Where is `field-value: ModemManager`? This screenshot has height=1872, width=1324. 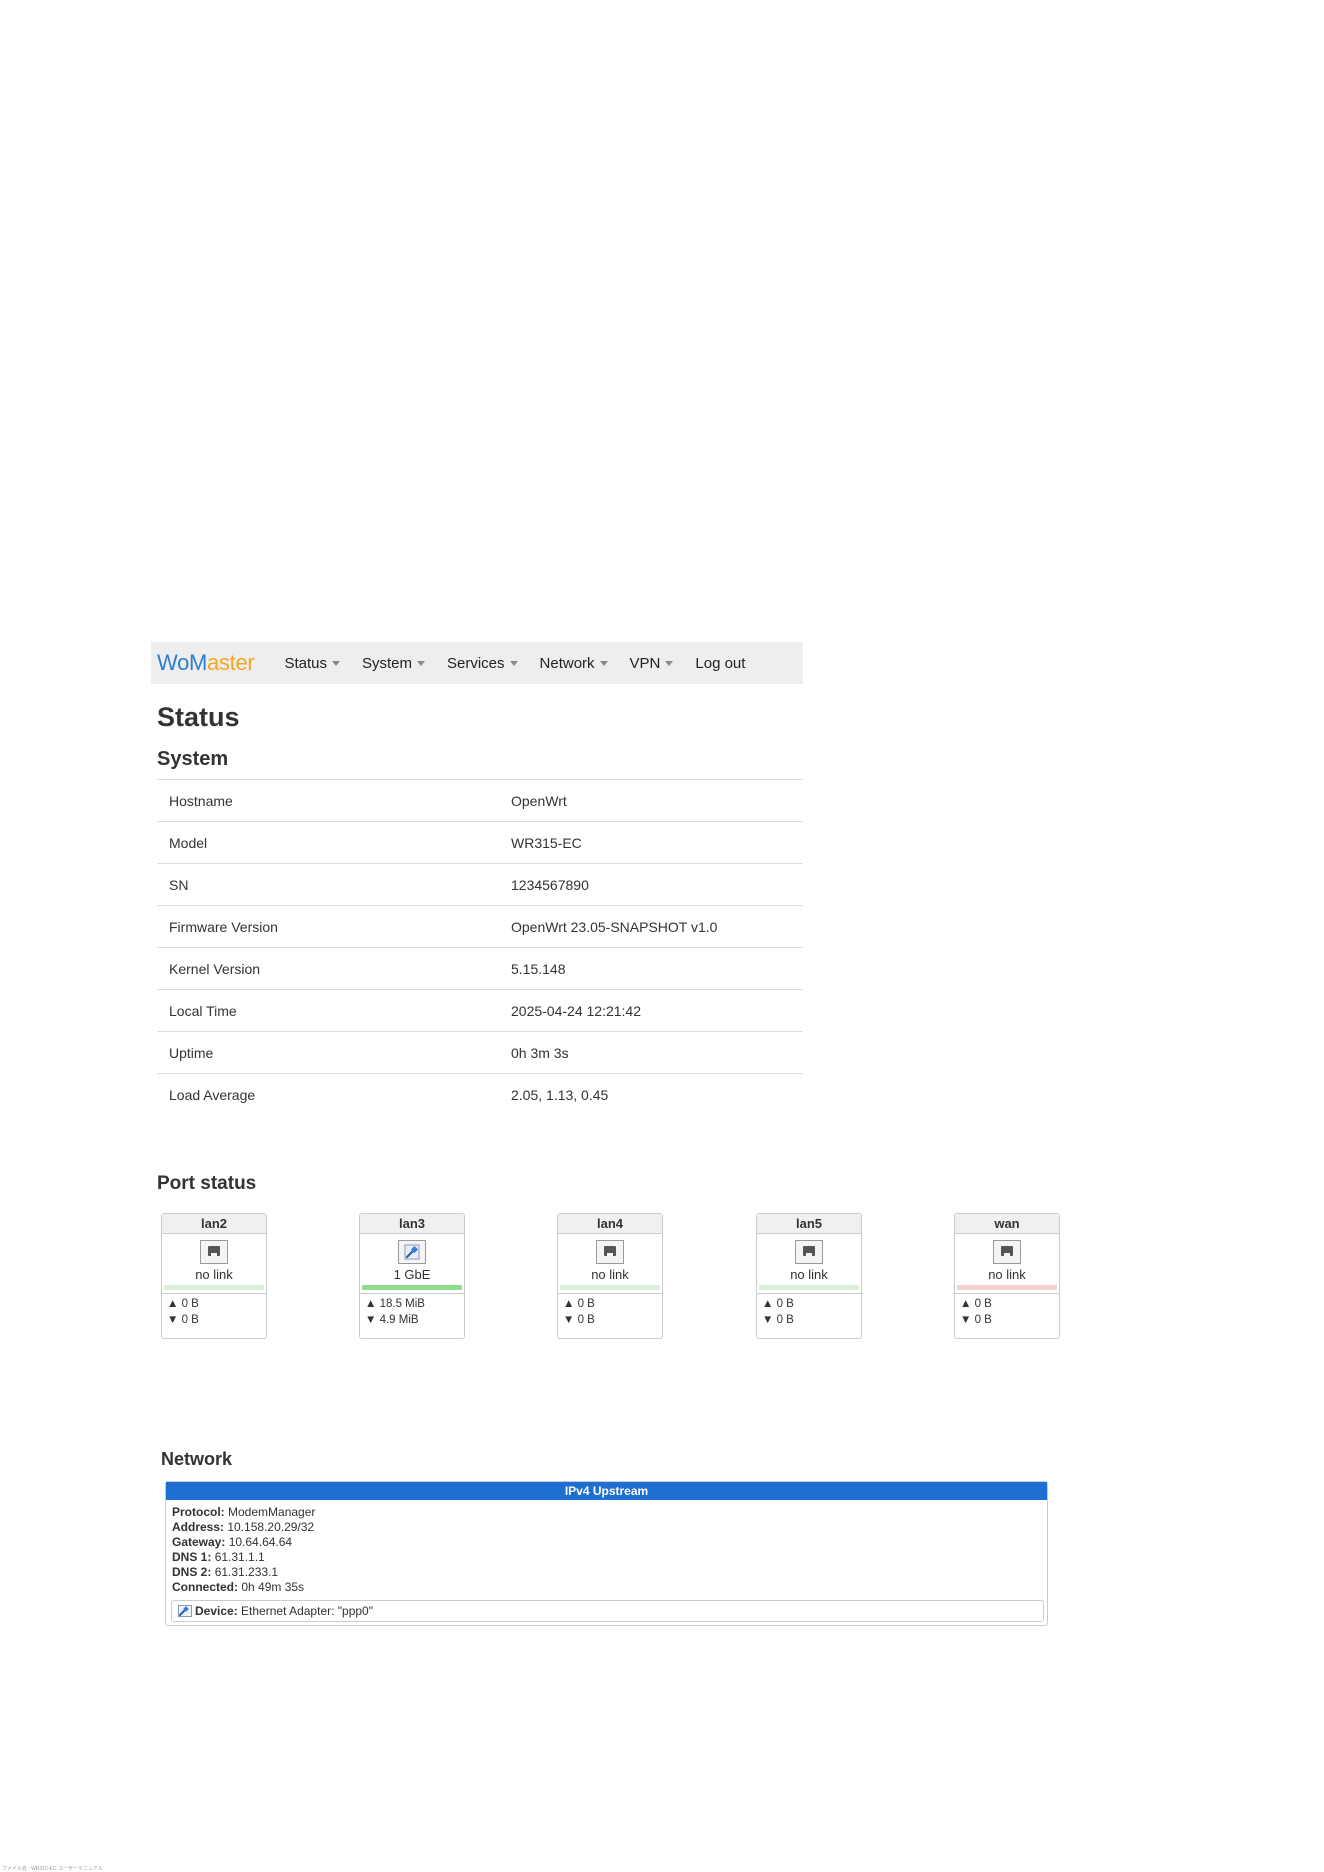
field-value: ModemManager is located at coordinates (272, 1512).